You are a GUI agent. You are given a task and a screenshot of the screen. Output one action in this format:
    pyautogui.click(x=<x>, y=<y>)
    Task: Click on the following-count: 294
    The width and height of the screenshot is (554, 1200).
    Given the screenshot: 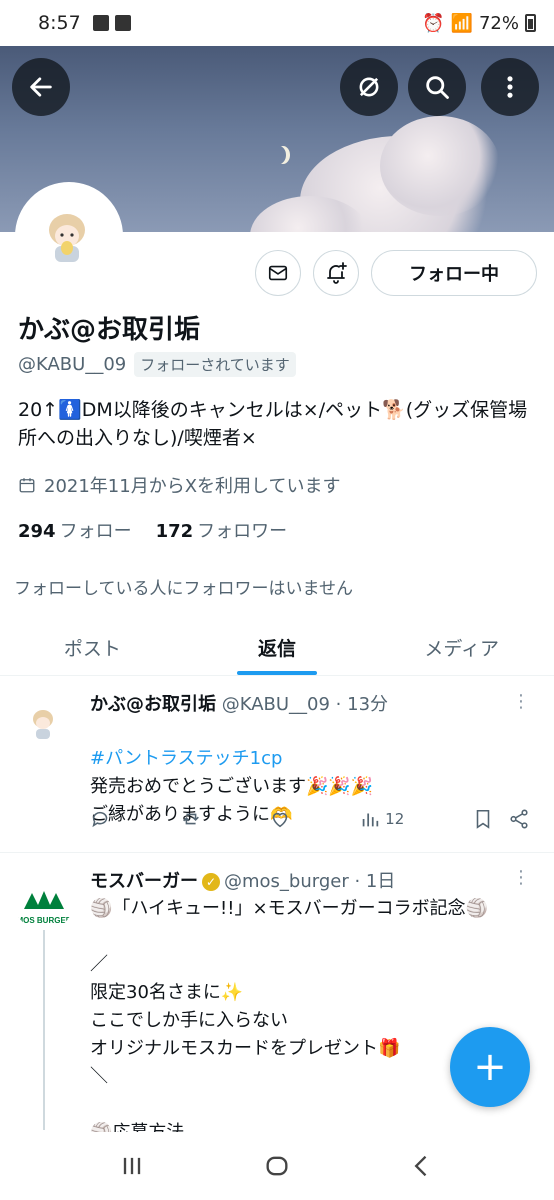 What is the action you would take?
    pyautogui.click(x=37, y=531)
    